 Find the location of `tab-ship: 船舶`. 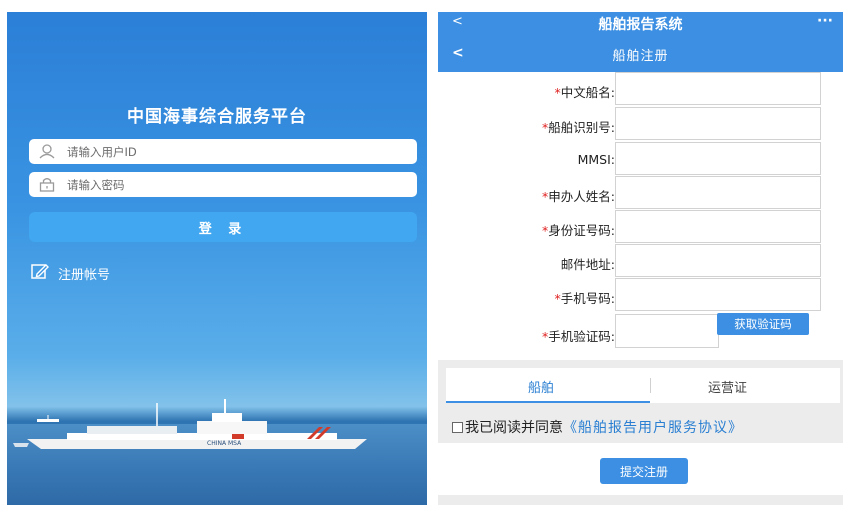

tab-ship: 船舶 is located at coordinates (541, 386).